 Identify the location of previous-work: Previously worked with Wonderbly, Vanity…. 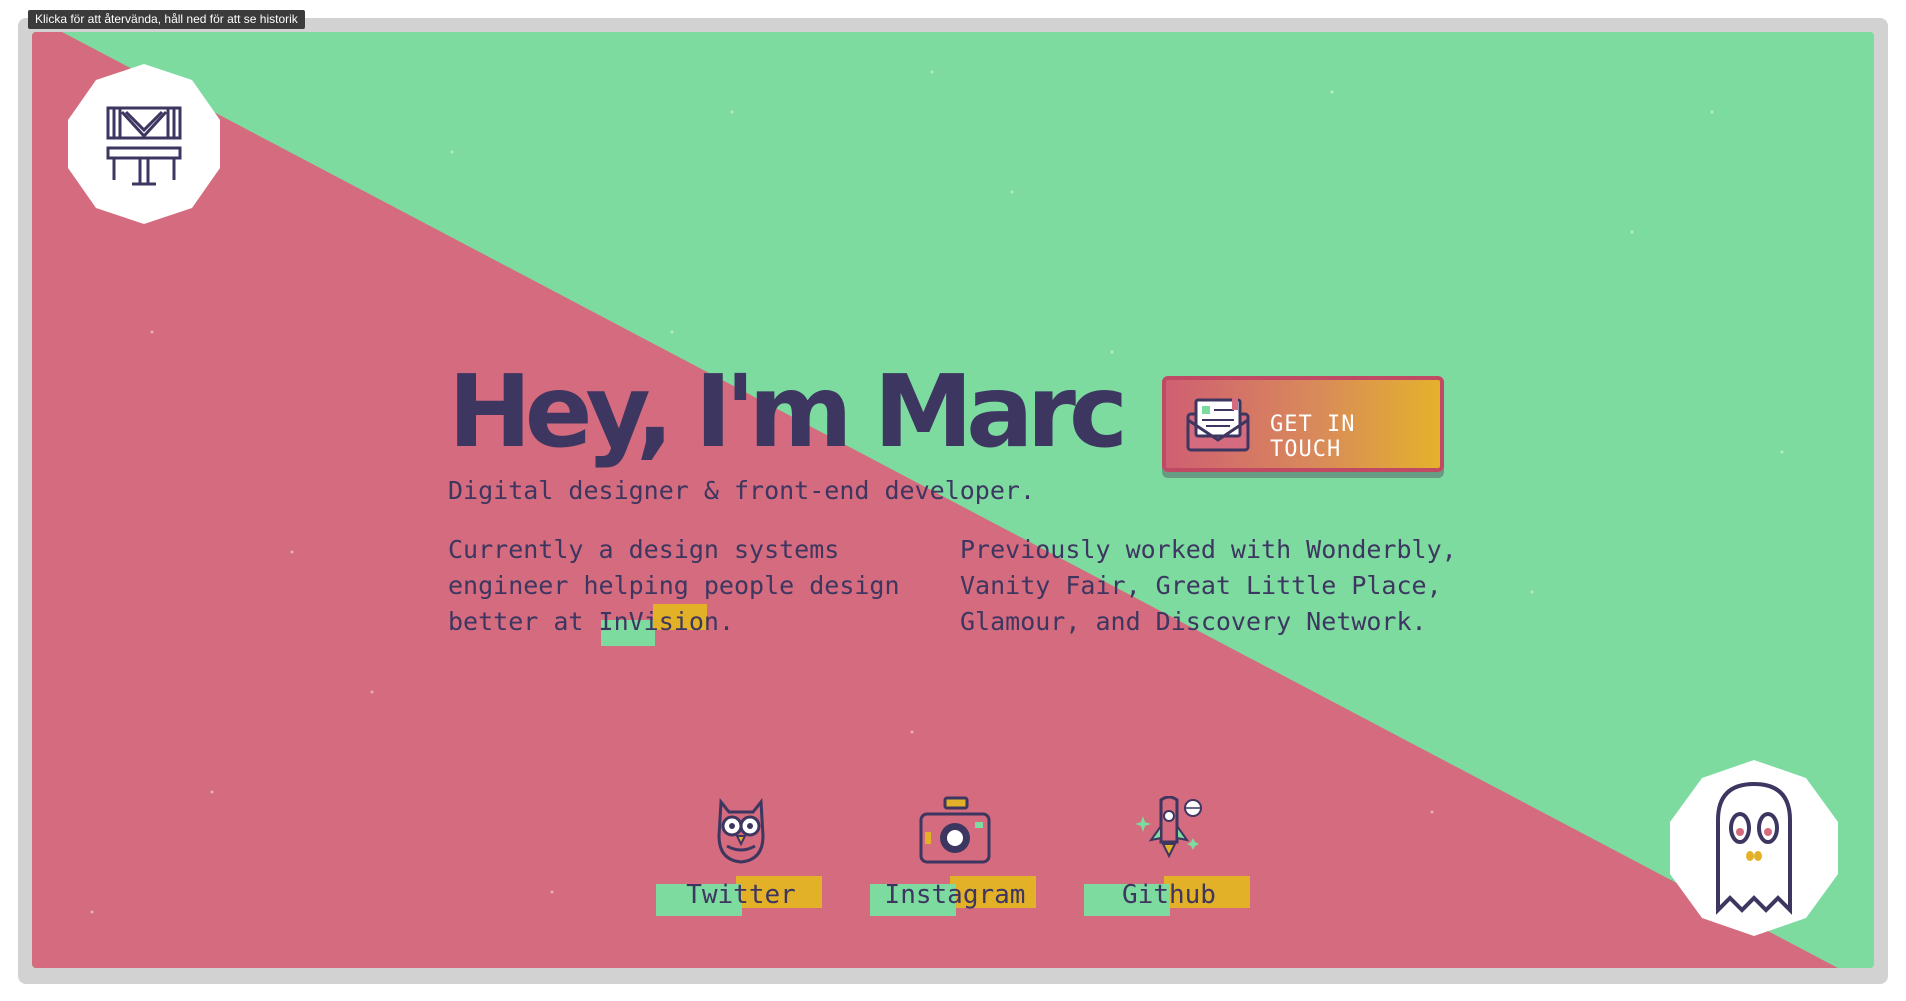
(1208, 585).